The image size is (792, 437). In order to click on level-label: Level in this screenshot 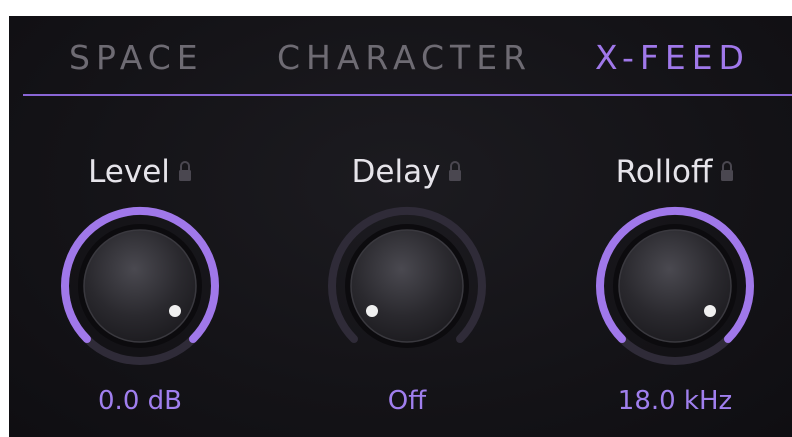, I will do `click(129, 172)`.